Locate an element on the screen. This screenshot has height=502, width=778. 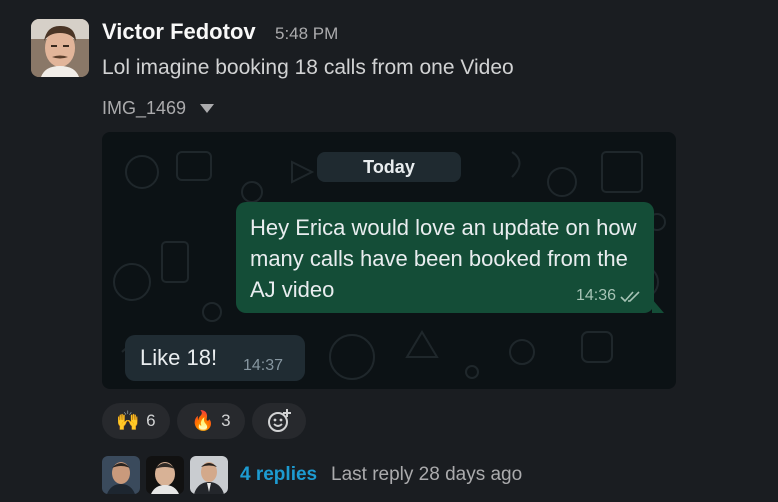
chevron-down-icon is located at coordinates (207, 108).